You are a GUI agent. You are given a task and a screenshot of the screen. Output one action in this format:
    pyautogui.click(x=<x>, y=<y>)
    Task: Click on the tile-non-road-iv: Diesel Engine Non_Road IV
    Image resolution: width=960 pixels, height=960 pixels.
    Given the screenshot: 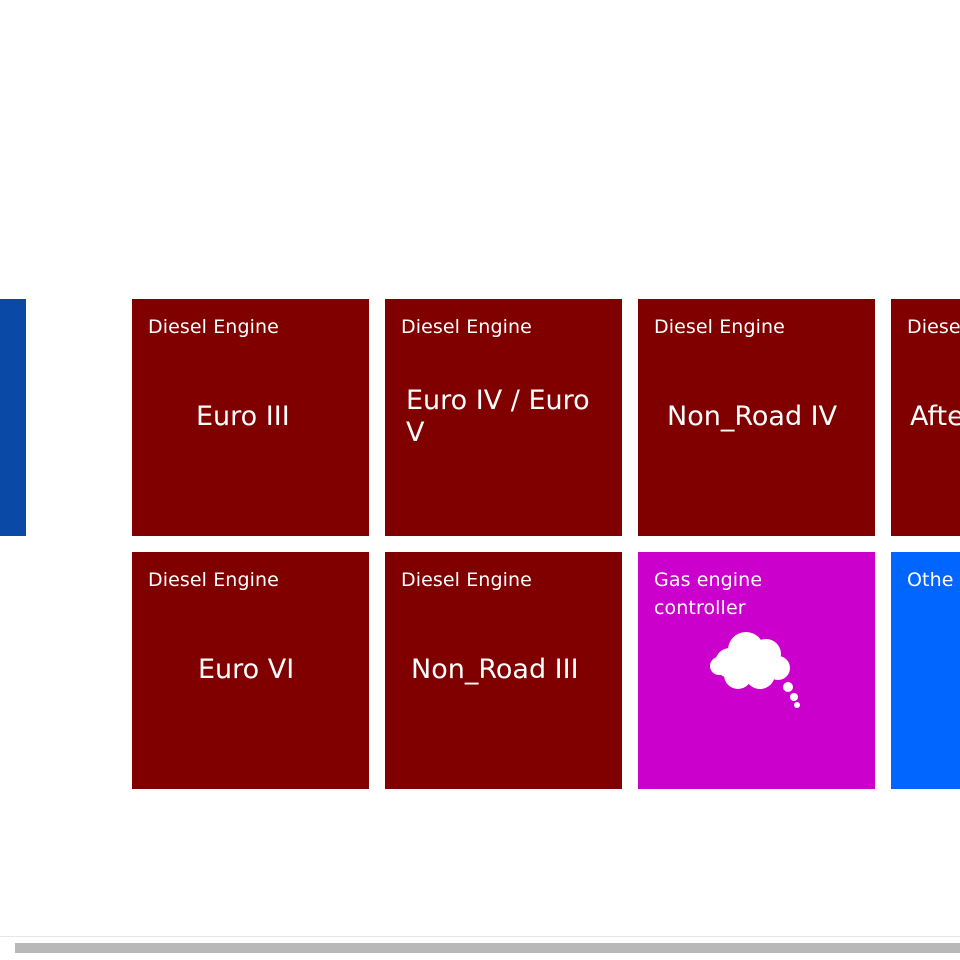 What is the action you would take?
    pyautogui.click(x=756, y=417)
    